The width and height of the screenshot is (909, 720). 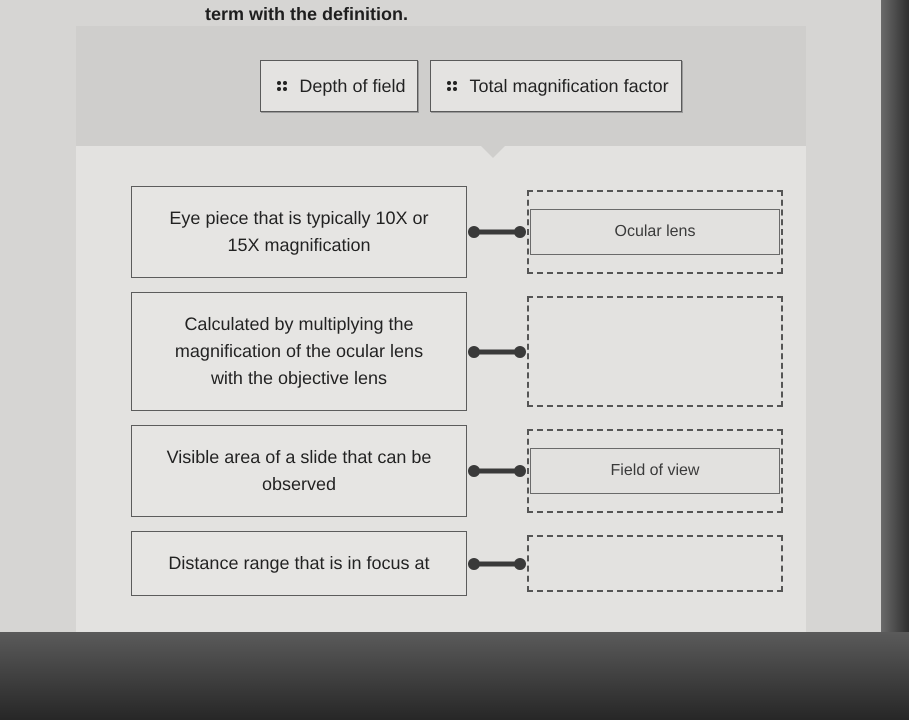 What do you see at coordinates (339, 86) in the screenshot?
I see `term-chip: Depth of field` at bounding box center [339, 86].